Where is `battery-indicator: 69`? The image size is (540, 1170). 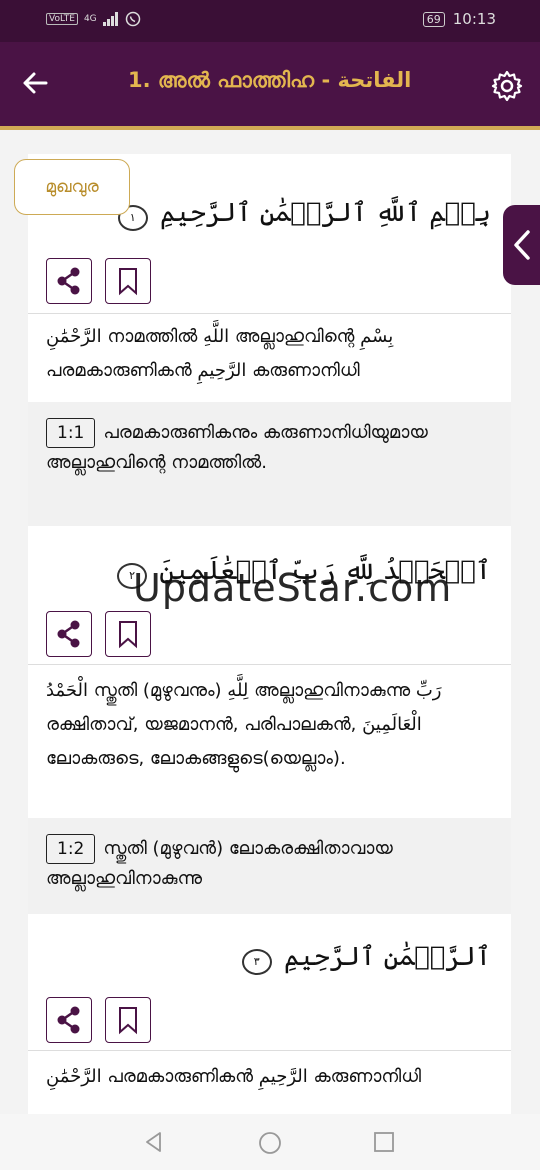
battery-indicator: 69 is located at coordinates (433, 19).